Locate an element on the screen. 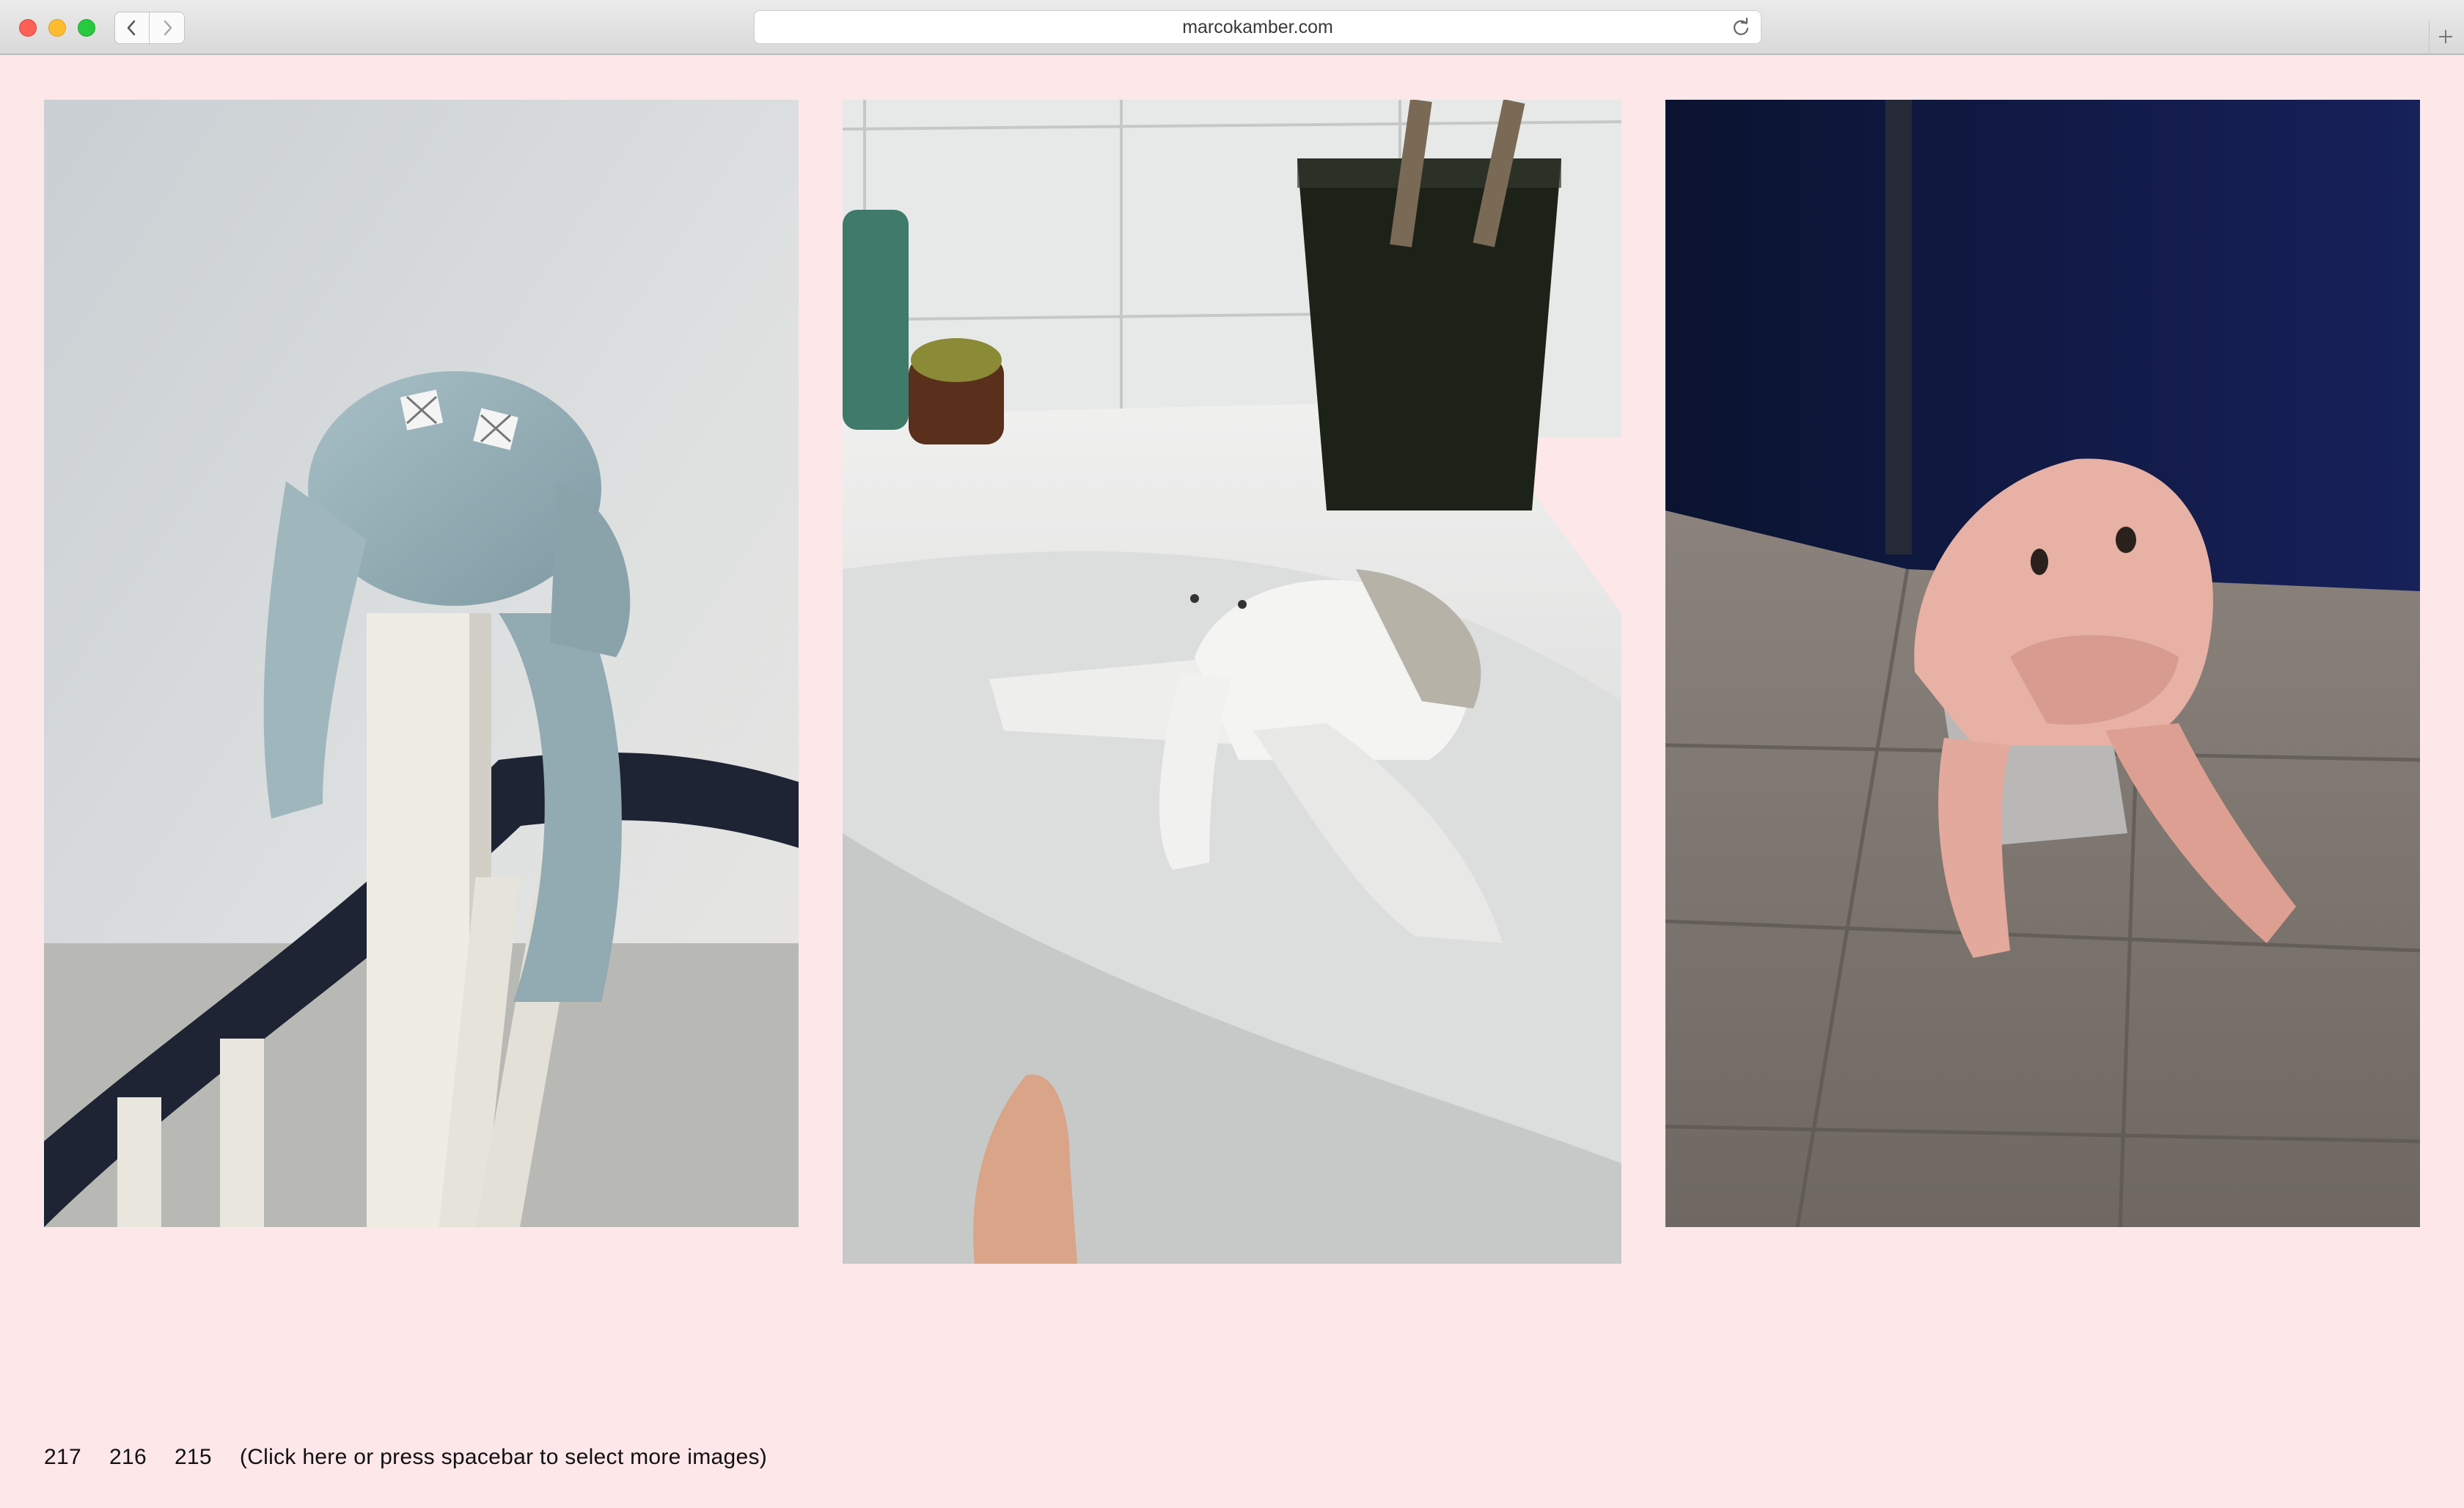  chevron-left-icon is located at coordinates (131, 28).